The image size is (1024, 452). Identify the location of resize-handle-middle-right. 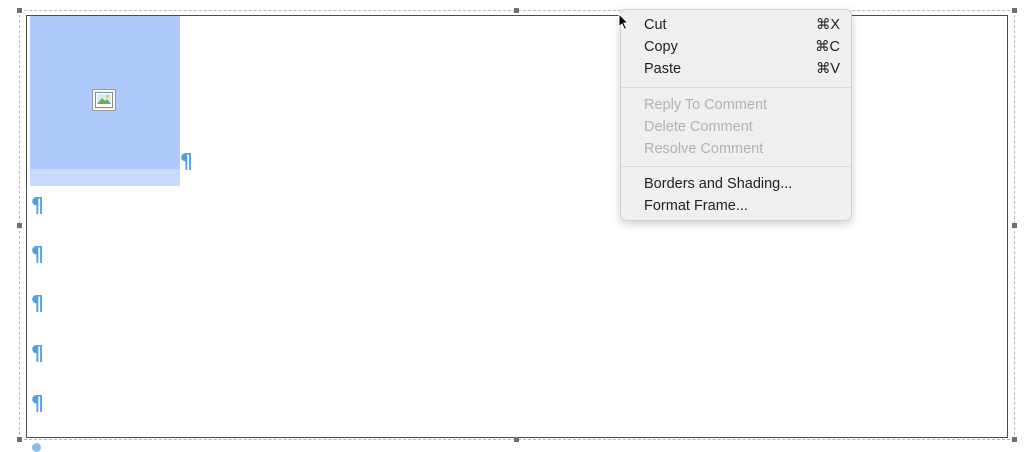
(1014, 225).